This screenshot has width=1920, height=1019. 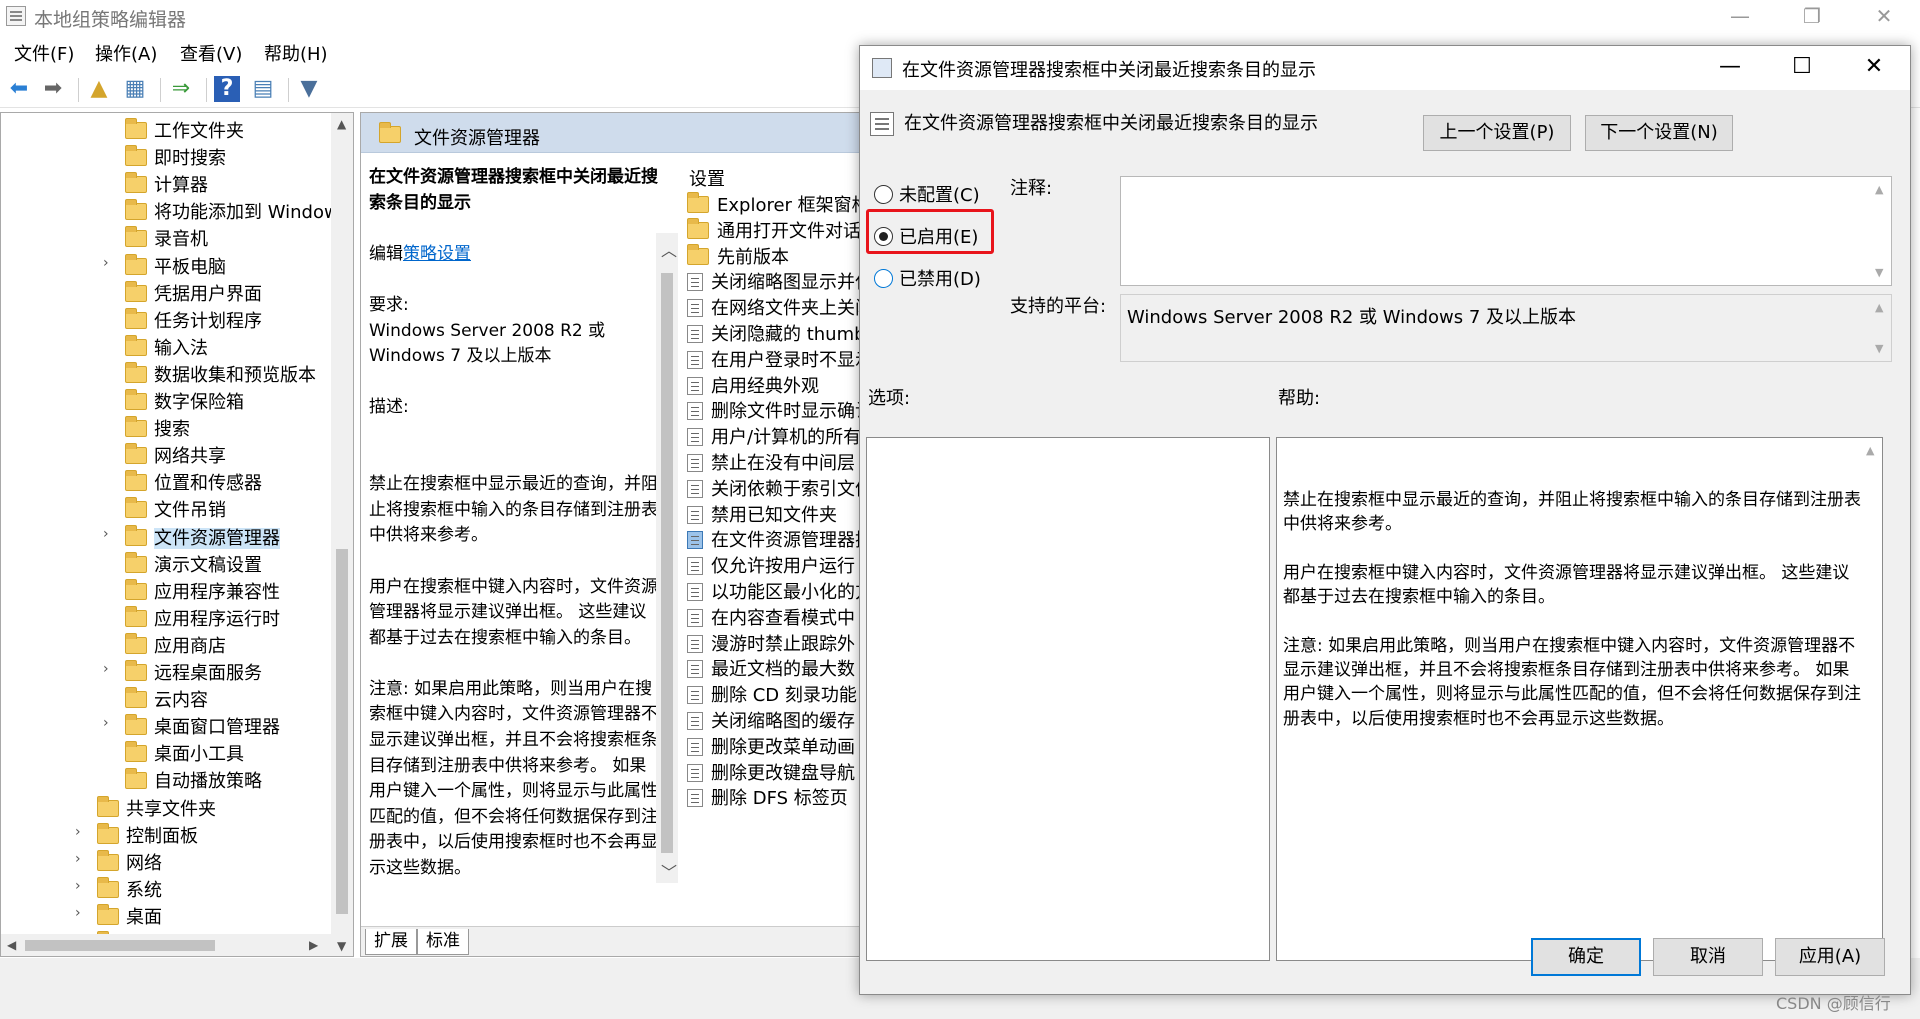 What do you see at coordinates (738, 257) in the screenshot?
I see `setting-row: 先前版本` at bounding box center [738, 257].